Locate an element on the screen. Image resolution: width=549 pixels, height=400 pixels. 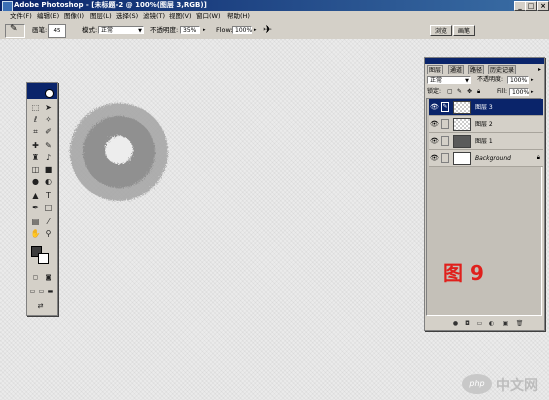
flow-input: 100% is located at coordinates (242, 30).